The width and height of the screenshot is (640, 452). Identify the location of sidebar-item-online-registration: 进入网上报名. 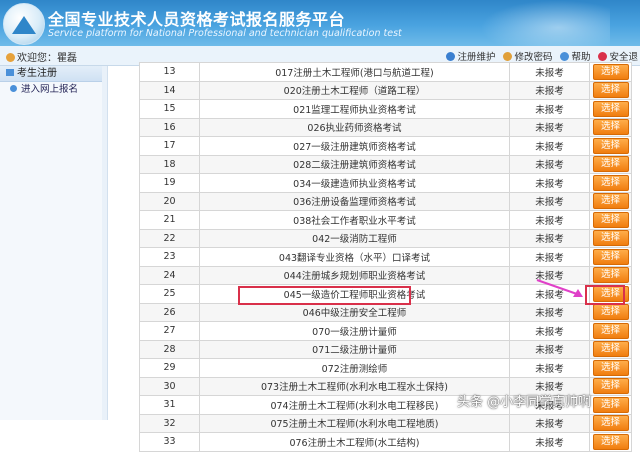
(51, 90).